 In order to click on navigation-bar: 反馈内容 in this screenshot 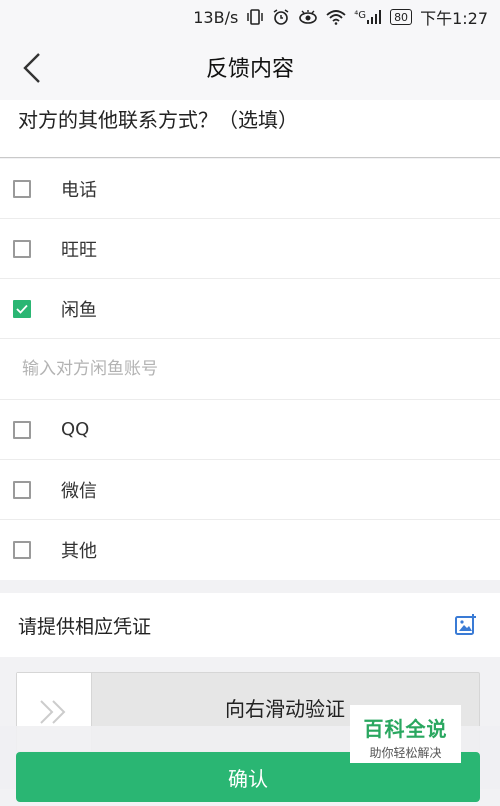, I will do `click(250, 67)`.